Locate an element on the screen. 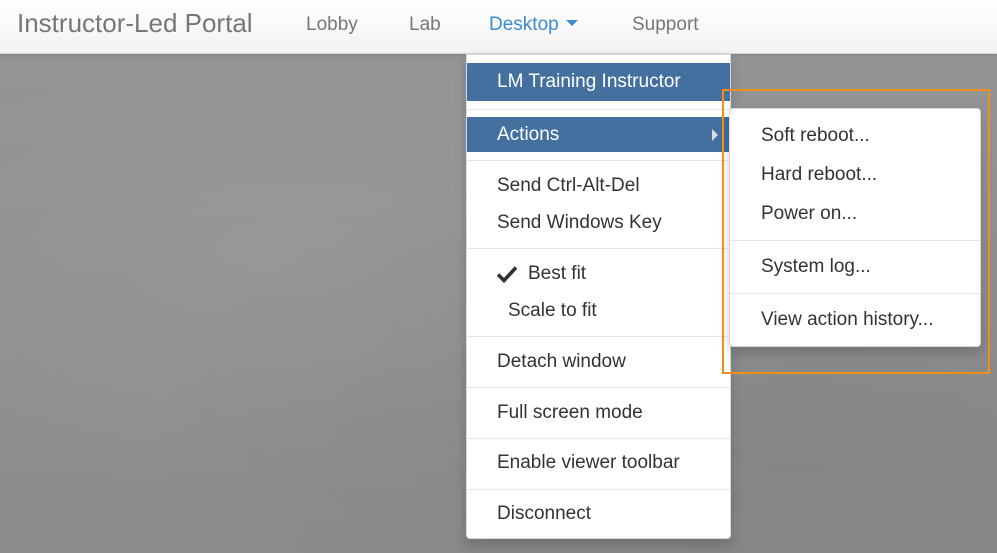 The width and height of the screenshot is (997, 553). menu-item-label: Disconnect is located at coordinates (544, 513).